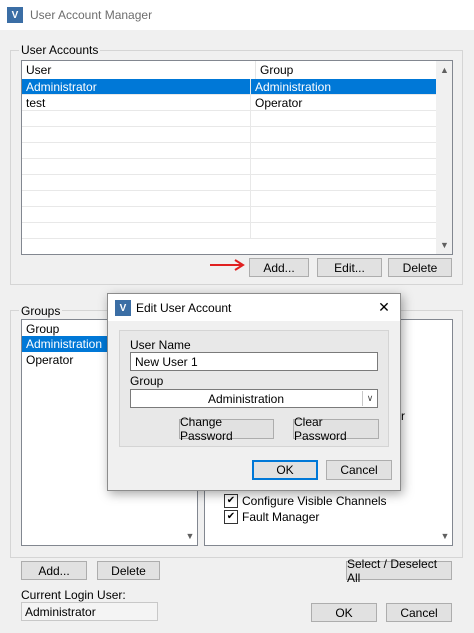  I want to click on group-select-value: Administration, so click(246, 398).